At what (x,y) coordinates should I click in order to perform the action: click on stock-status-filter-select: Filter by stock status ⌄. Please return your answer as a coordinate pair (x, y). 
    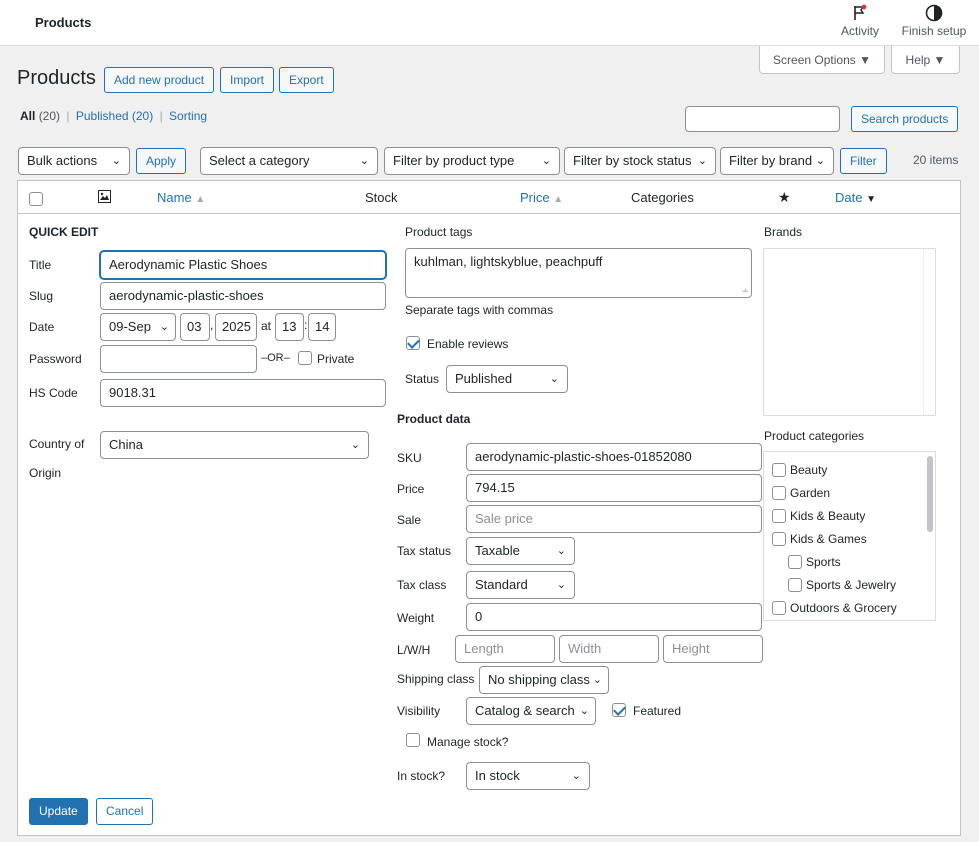
    Looking at the image, I should click on (640, 161).